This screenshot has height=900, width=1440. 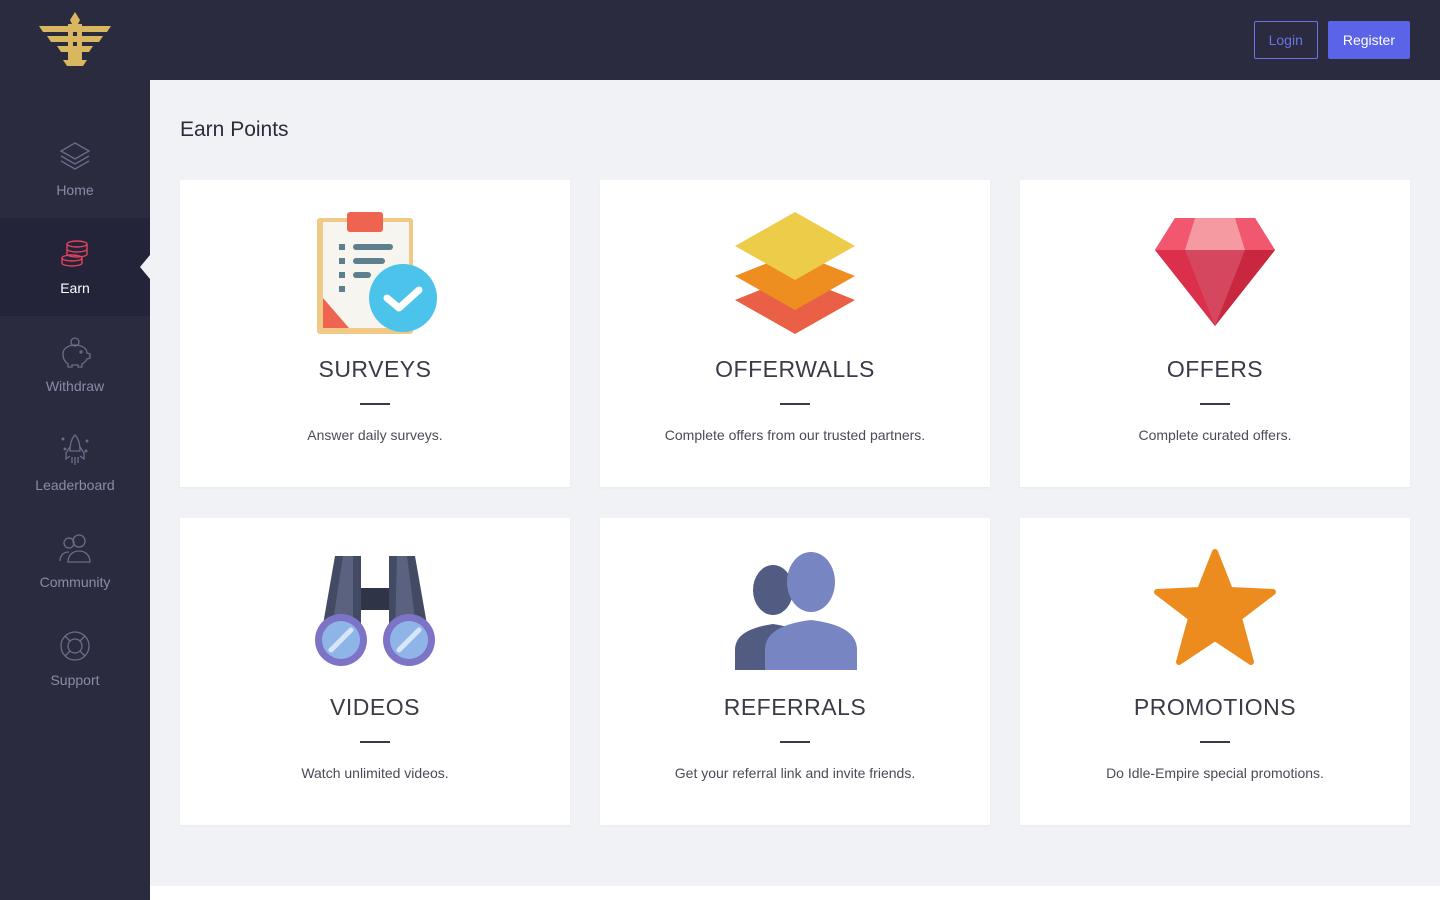 What do you see at coordinates (375, 369) in the screenshot?
I see `card-title: SURVEYS` at bounding box center [375, 369].